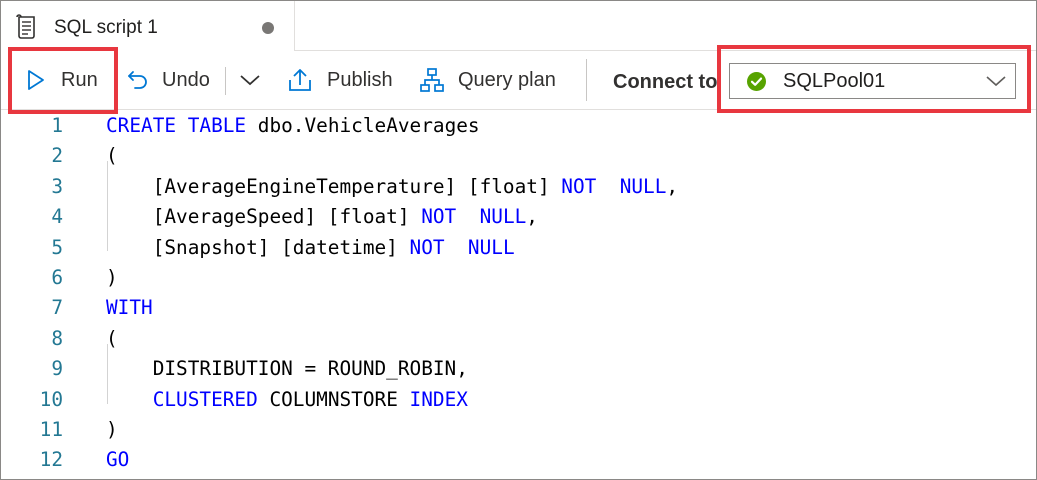 This screenshot has height=480, width=1037. What do you see at coordinates (518, 308) in the screenshot?
I see `code-line: 7 WITH` at bounding box center [518, 308].